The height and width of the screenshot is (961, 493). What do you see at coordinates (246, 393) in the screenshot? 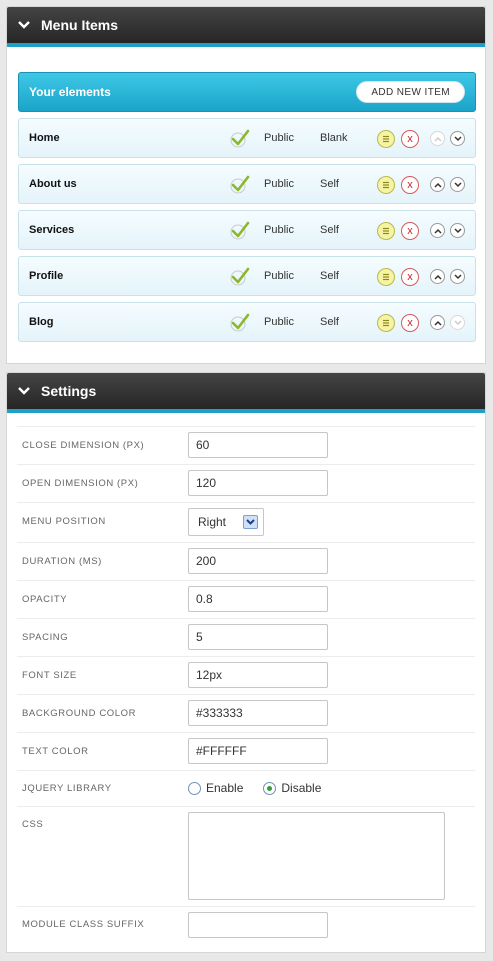
I see `settings-header: Settings` at bounding box center [246, 393].